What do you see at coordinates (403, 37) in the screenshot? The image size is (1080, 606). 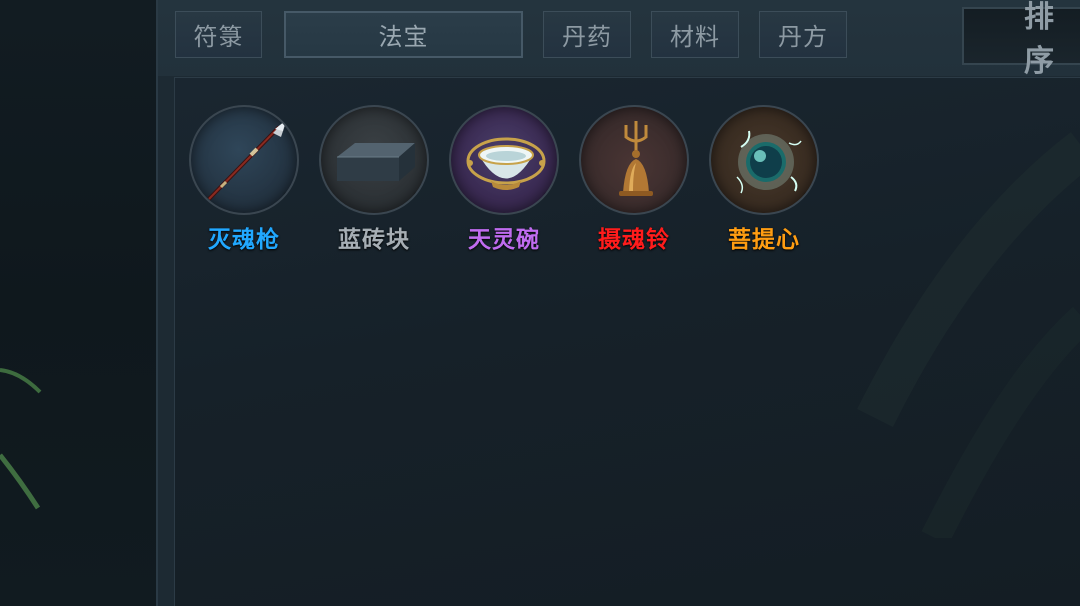 I see `tab-label: 法宝` at bounding box center [403, 37].